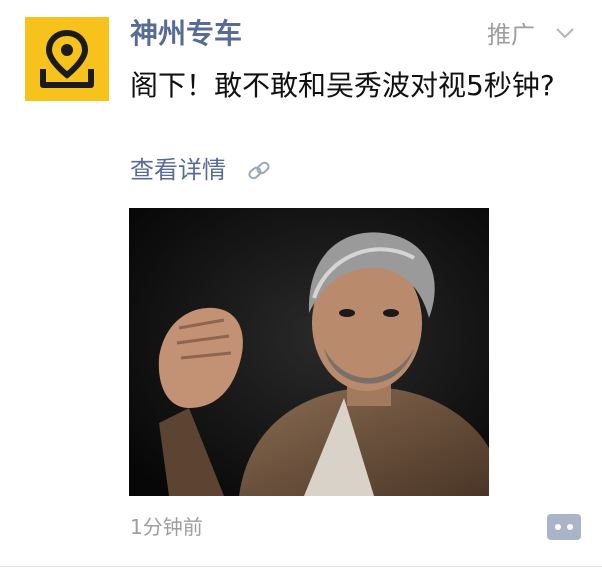 The height and width of the screenshot is (576, 602). I want to click on link-chain-icon, so click(259, 171).